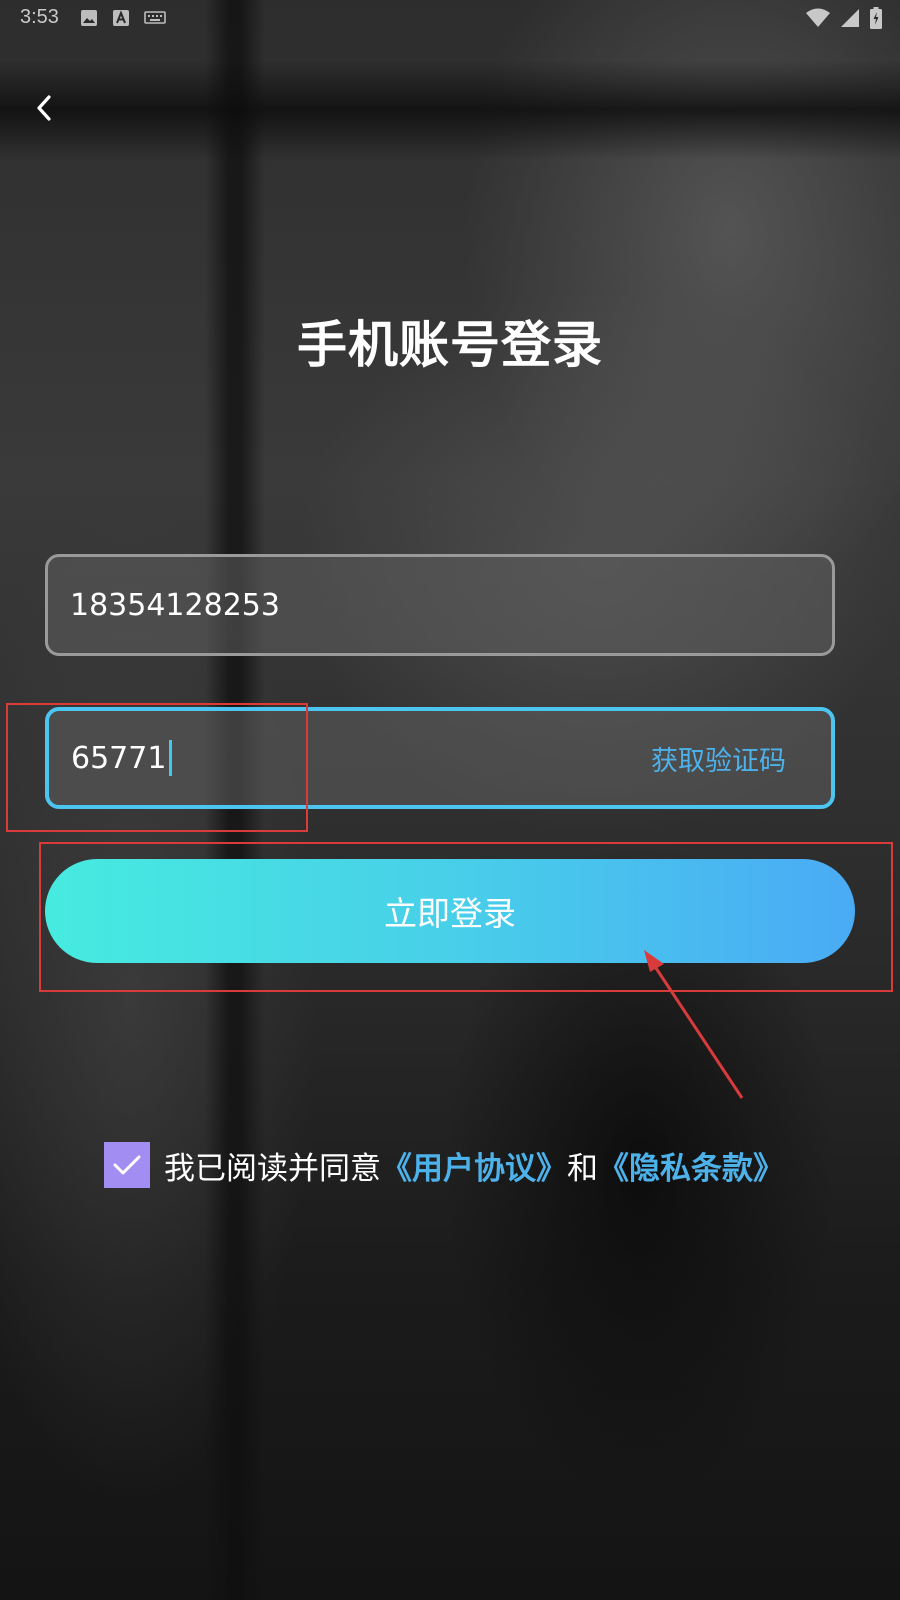  What do you see at coordinates (171, 758) in the screenshot?
I see `text-caret` at bounding box center [171, 758].